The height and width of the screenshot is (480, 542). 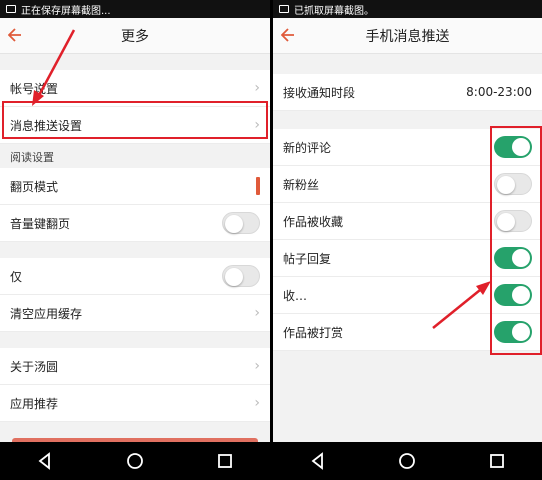 I want to click on clear-cache-row: 清空应用缓存 ›, so click(x=135, y=313).